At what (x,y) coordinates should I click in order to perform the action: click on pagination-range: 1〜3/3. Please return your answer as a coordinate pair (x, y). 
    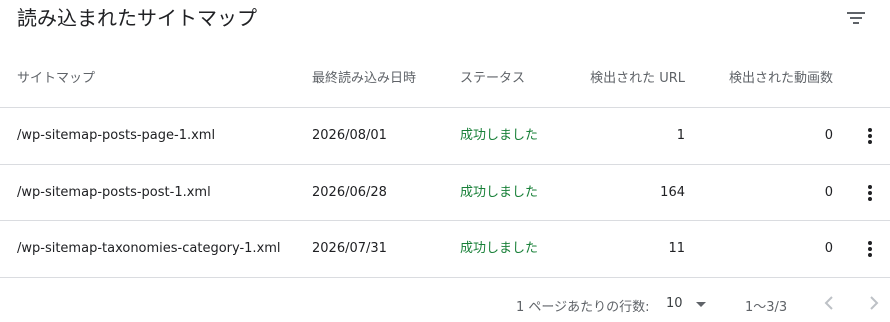
    Looking at the image, I should click on (766, 307).